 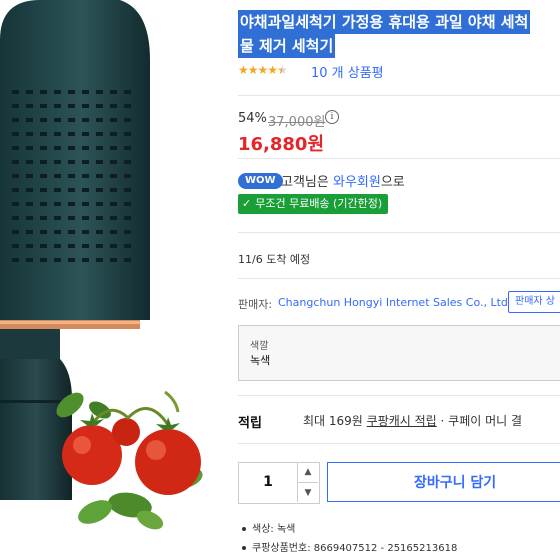 What do you see at coordinates (250, 423) in the screenshot?
I see `reward-title: 적립` at bounding box center [250, 423].